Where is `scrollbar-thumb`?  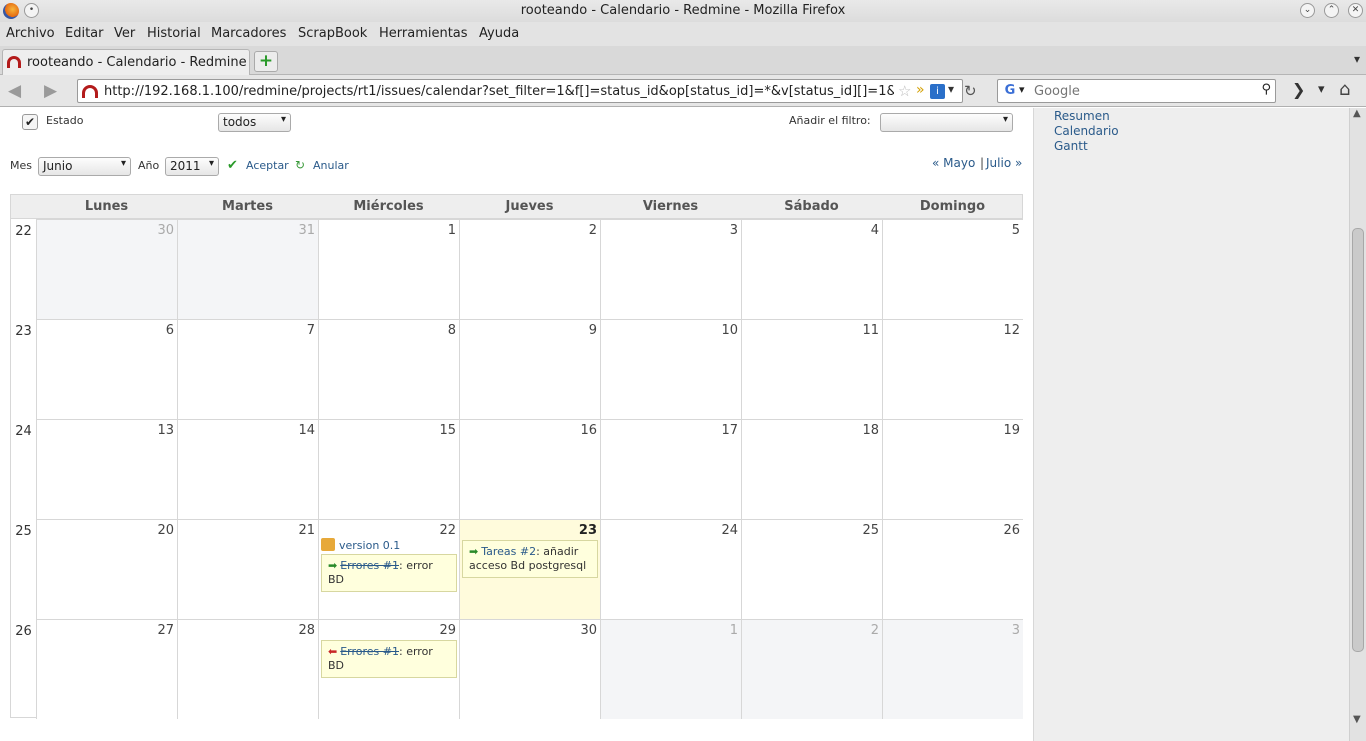
scrollbar-thumb is located at coordinates (1358, 440).